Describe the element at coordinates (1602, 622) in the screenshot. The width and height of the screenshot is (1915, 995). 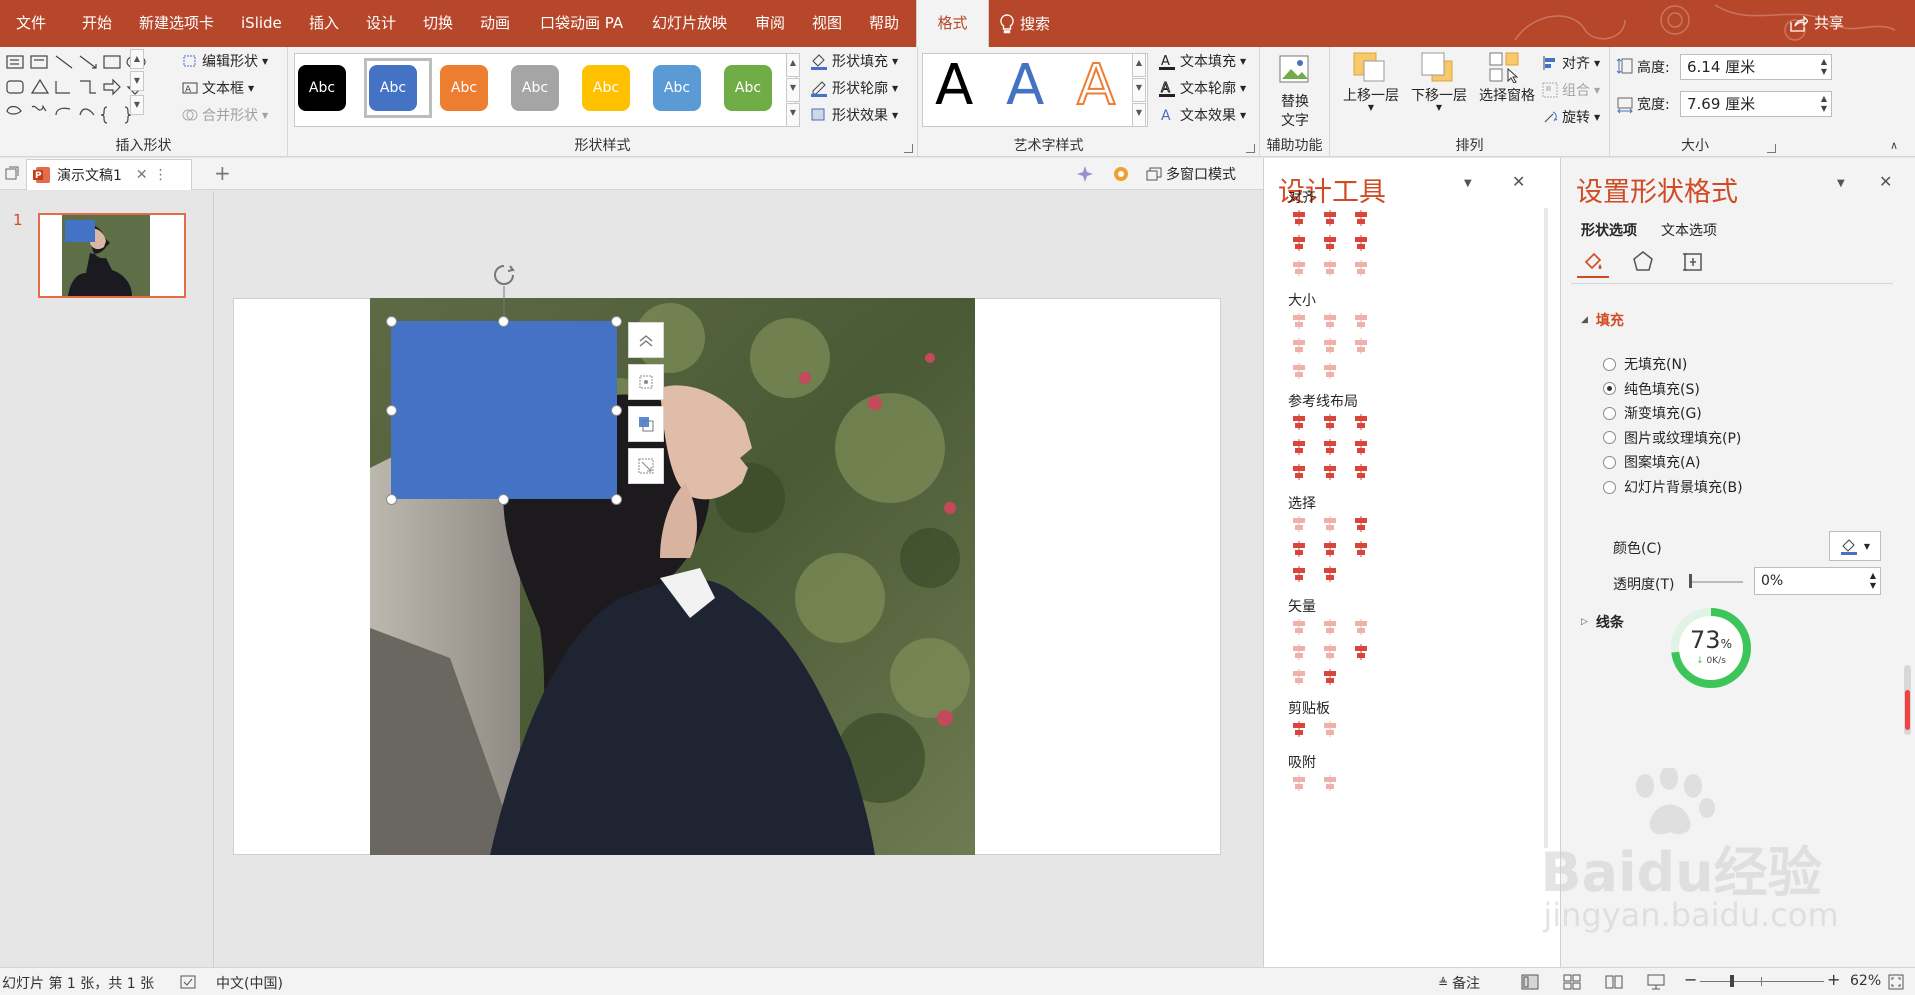
I see `line-section-header: ▷ 线条` at that location.